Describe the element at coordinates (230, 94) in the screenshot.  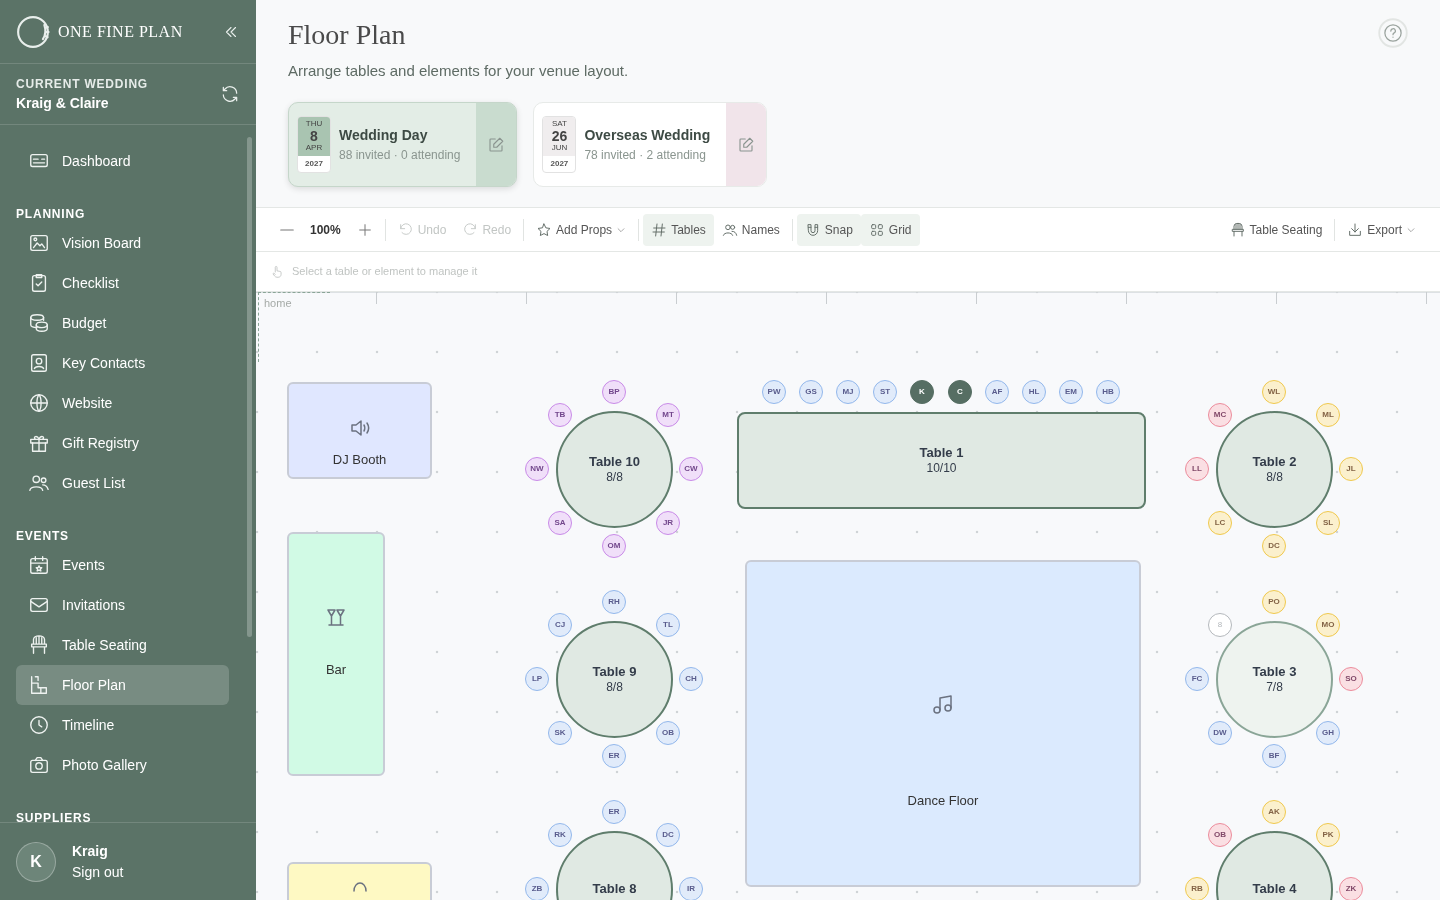
I see `refresh-icon` at that location.